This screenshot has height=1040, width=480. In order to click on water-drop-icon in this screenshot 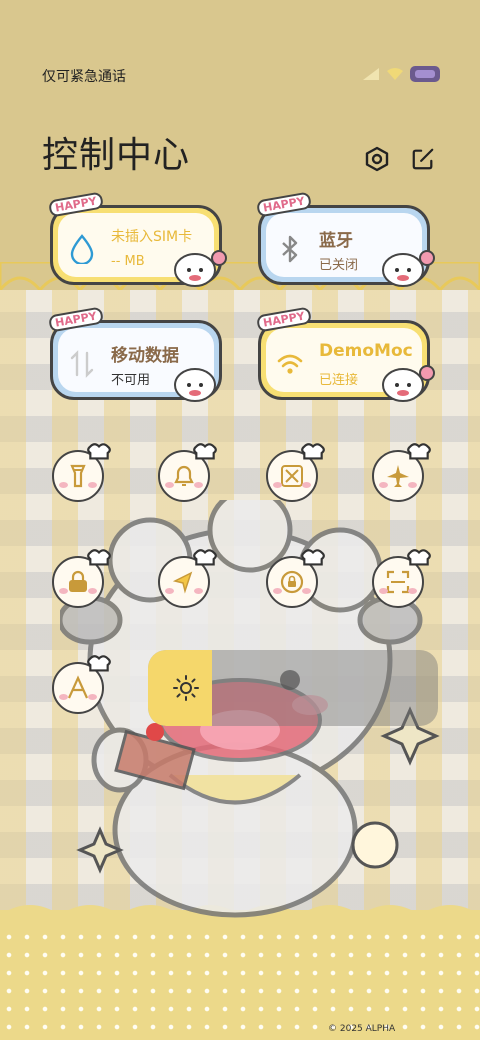, I will do `click(82, 249)`.